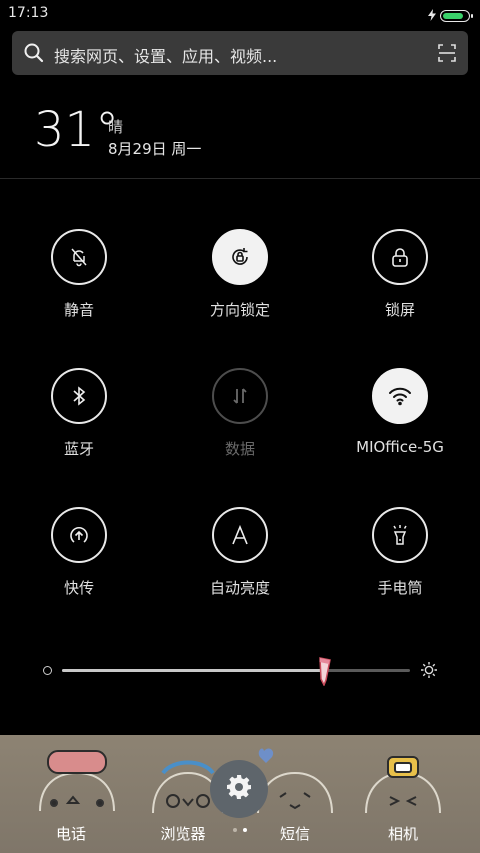 This screenshot has height=853, width=480. What do you see at coordinates (47, 670) in the screenshot?
I see `brightness-low-icon` at bounding box center [47, 670].